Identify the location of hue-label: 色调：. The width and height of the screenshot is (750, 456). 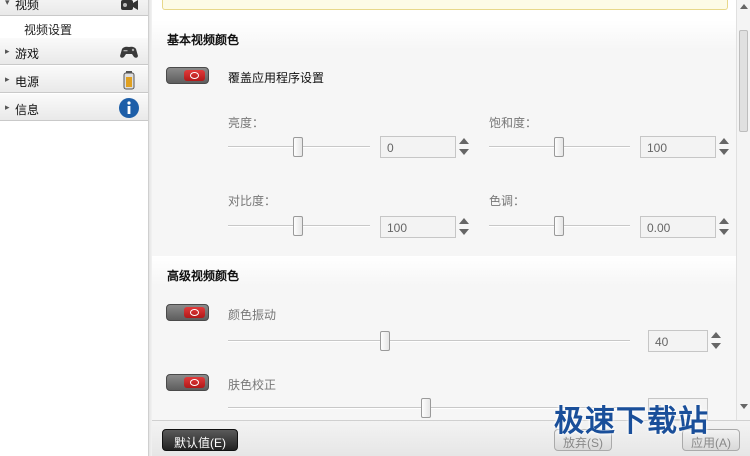
(507, 201).